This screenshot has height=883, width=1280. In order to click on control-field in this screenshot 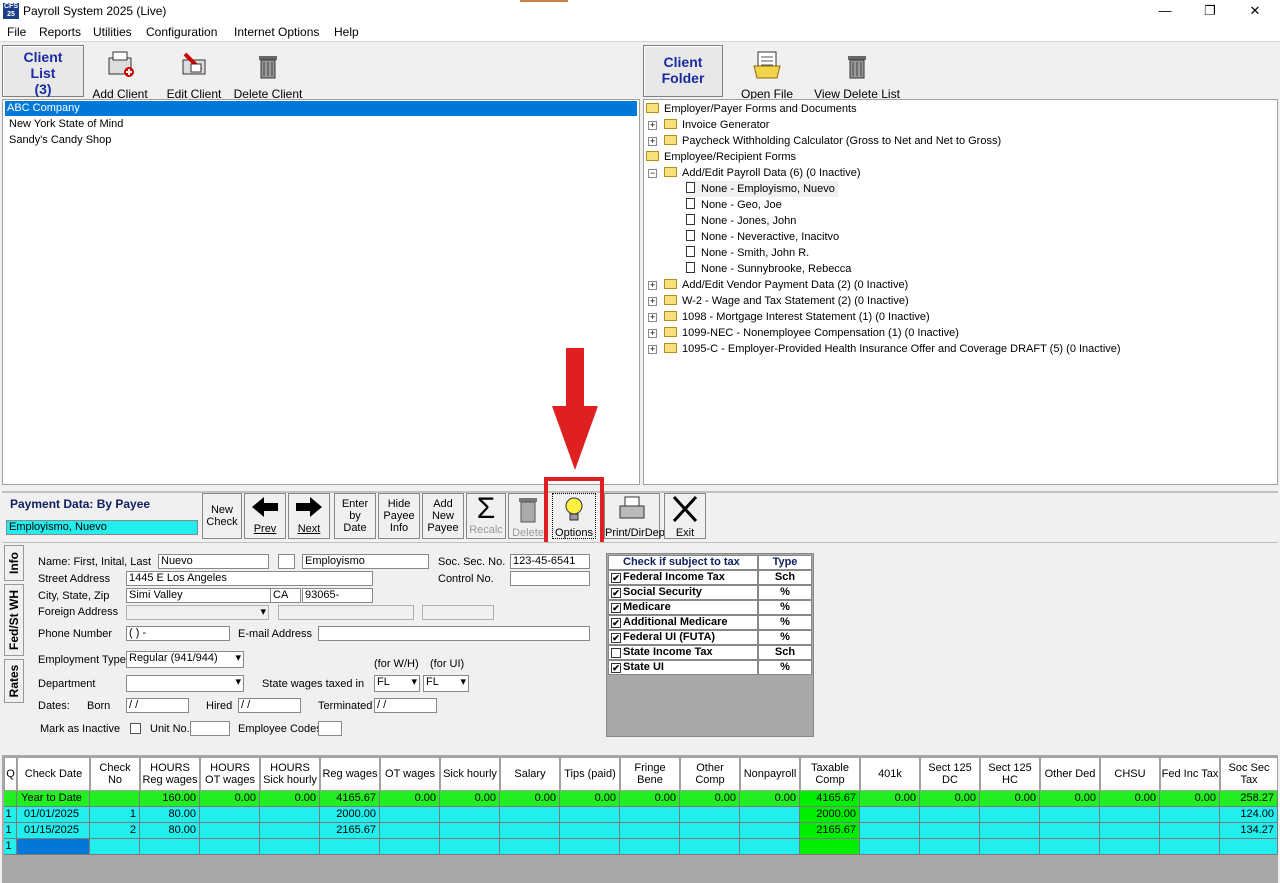, I will do `click(550, 578)`.